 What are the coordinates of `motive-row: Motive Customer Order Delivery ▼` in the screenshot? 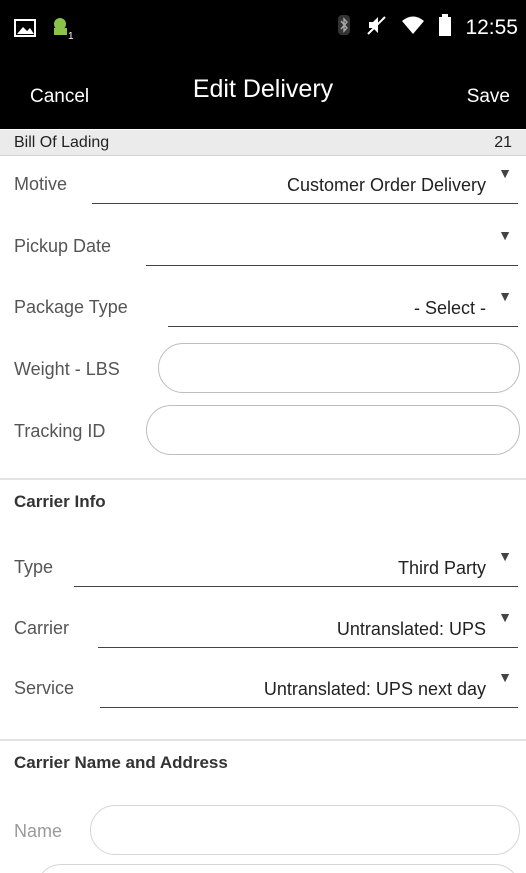 It's located at (263, 184).